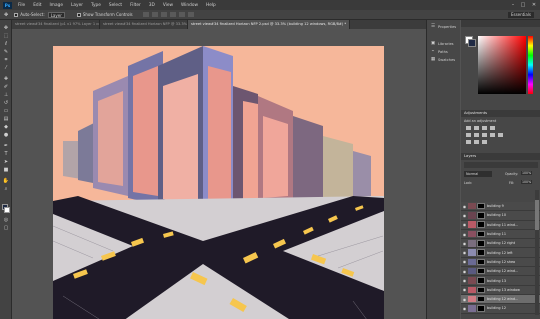 The width and height of the screenshot is (540, 319). I want to click on menu-view: View, so click(168, 5).